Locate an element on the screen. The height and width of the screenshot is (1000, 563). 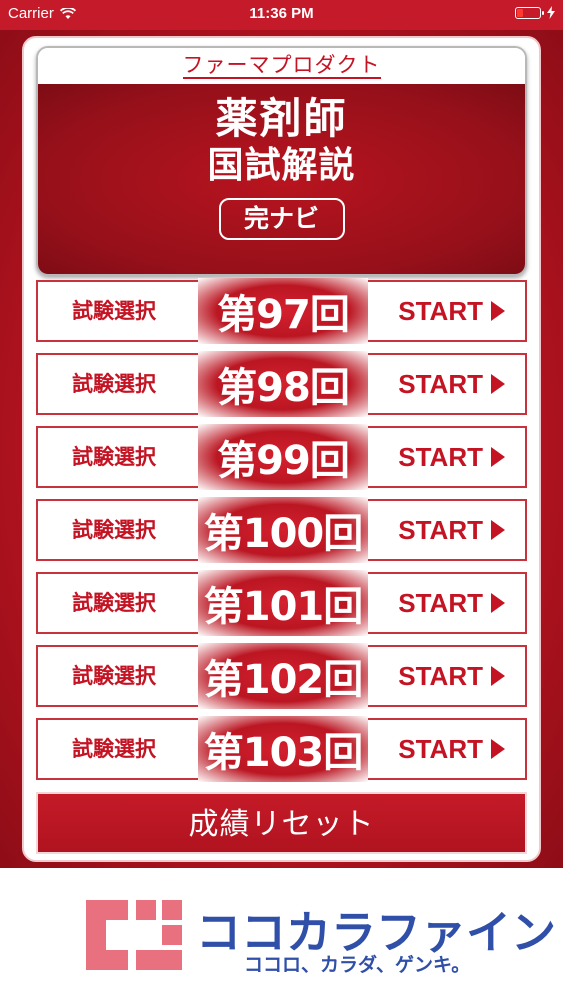
exam-row-97: 試験選択 第97回 START is located at coordinates (281, 311).